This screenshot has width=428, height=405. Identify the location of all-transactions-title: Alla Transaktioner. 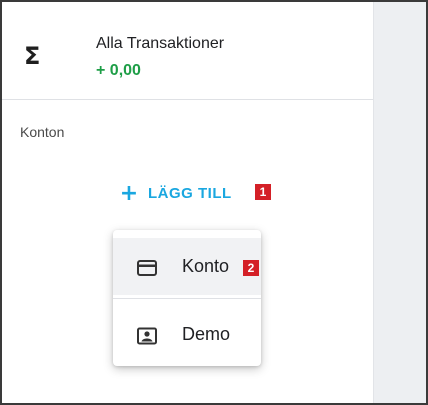
(160, 43).